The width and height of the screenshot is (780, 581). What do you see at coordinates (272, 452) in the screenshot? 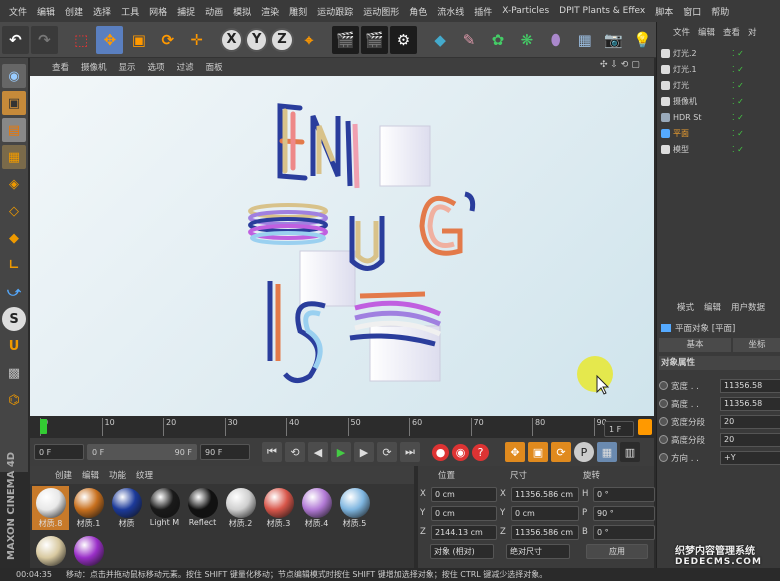
I see `goto-start-button: ⏮` at bounding box center [272, 452].